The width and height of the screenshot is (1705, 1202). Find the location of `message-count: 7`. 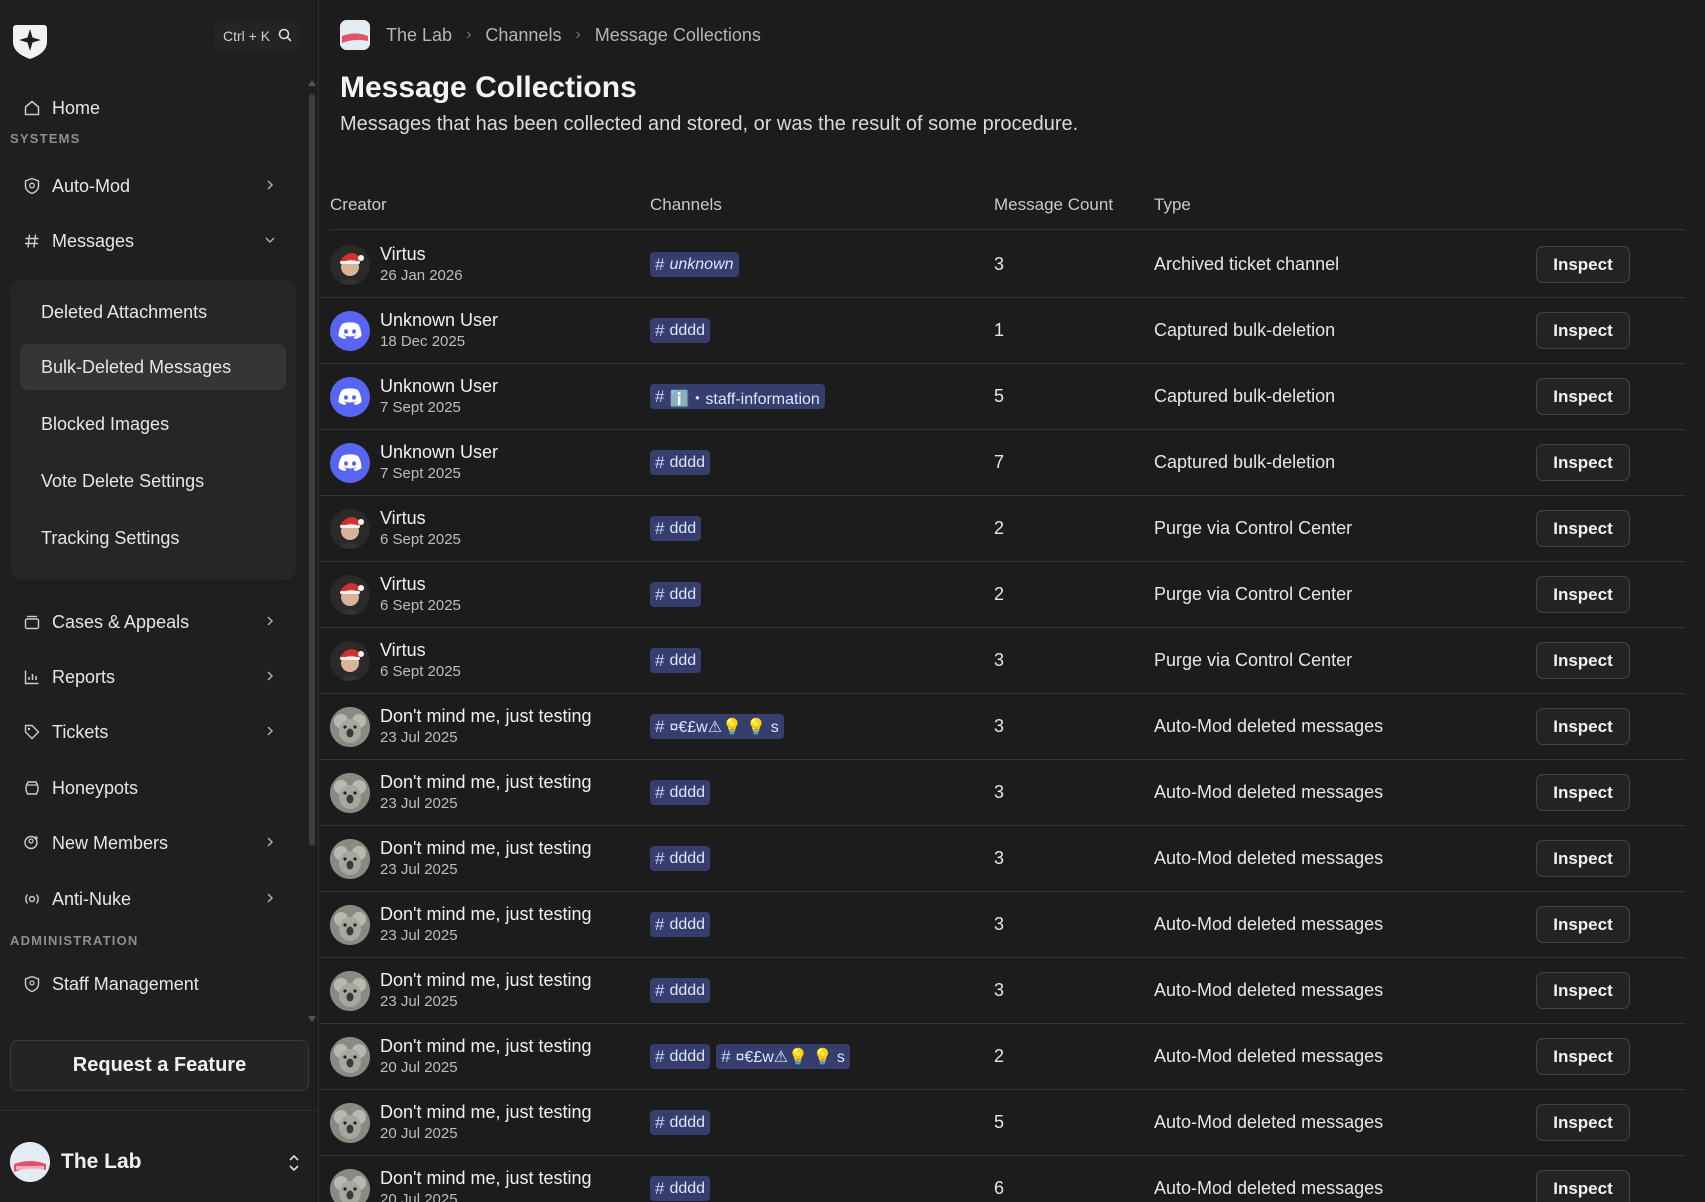

message-count: 7 is located at coordinates (999, 462).